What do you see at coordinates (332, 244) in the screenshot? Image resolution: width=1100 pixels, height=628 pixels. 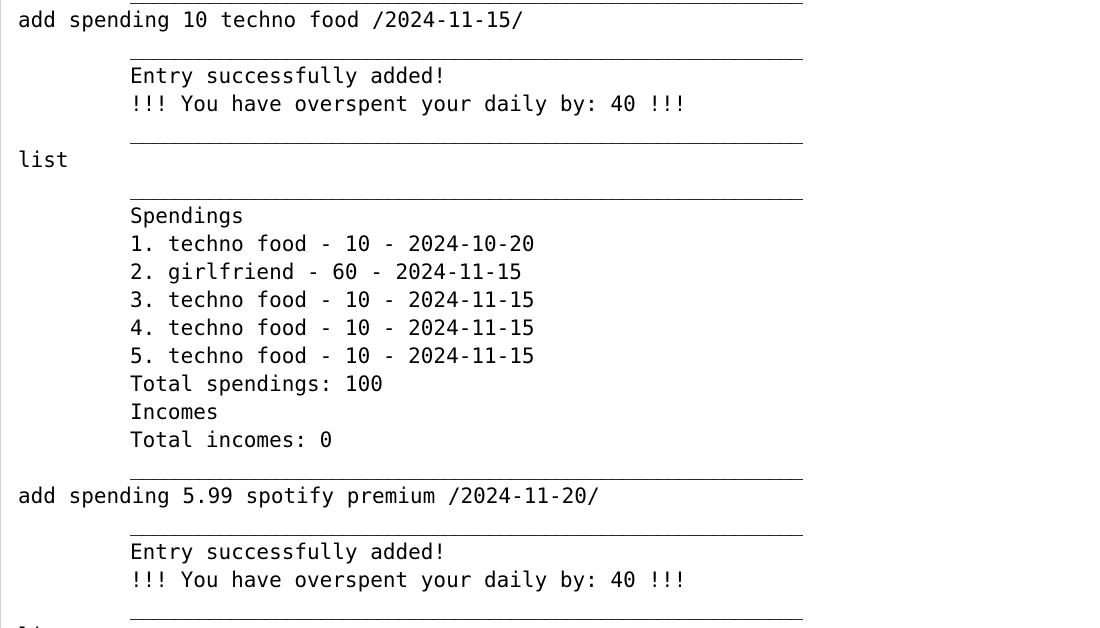 I see `list-item: 1. techno food - 10 - 2024-10-20` at bounding box center [332, 244].